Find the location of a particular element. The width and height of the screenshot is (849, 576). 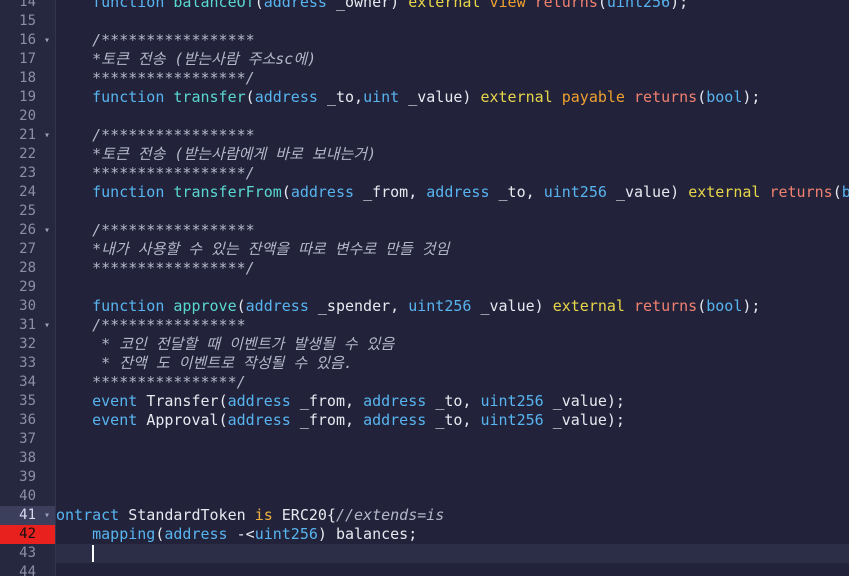

gutter-line-19: 19 is located at coordinates (27, 97).